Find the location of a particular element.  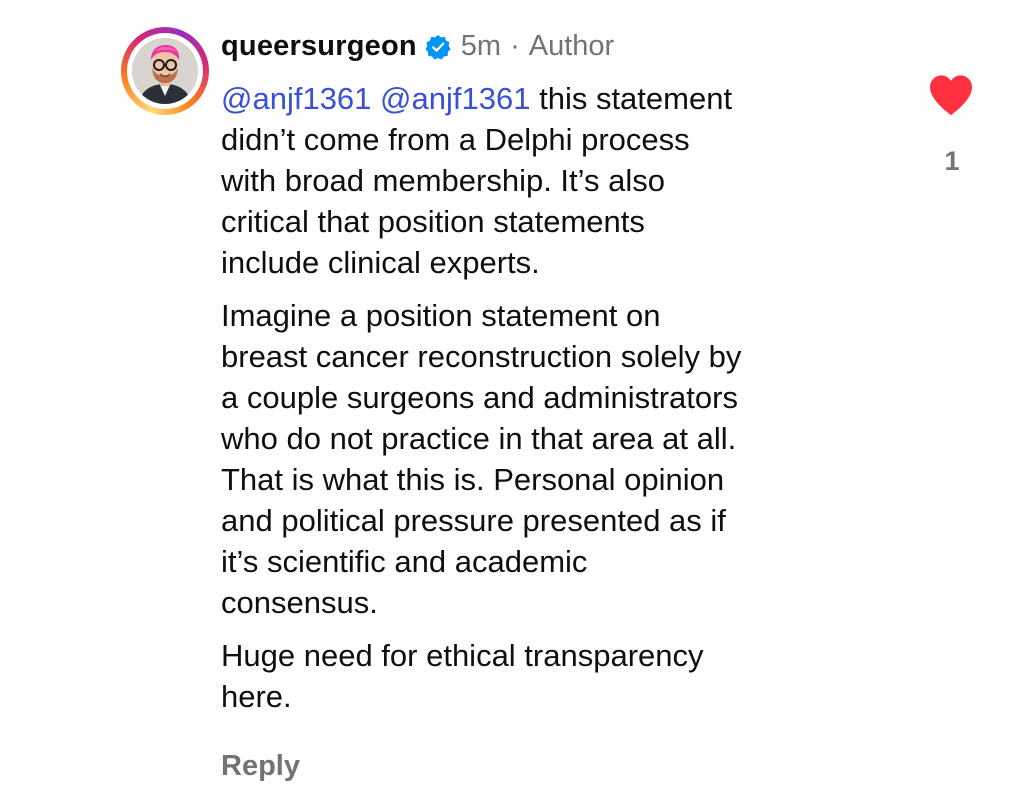

avatar-story-ring is located at coordinates (165, 71).